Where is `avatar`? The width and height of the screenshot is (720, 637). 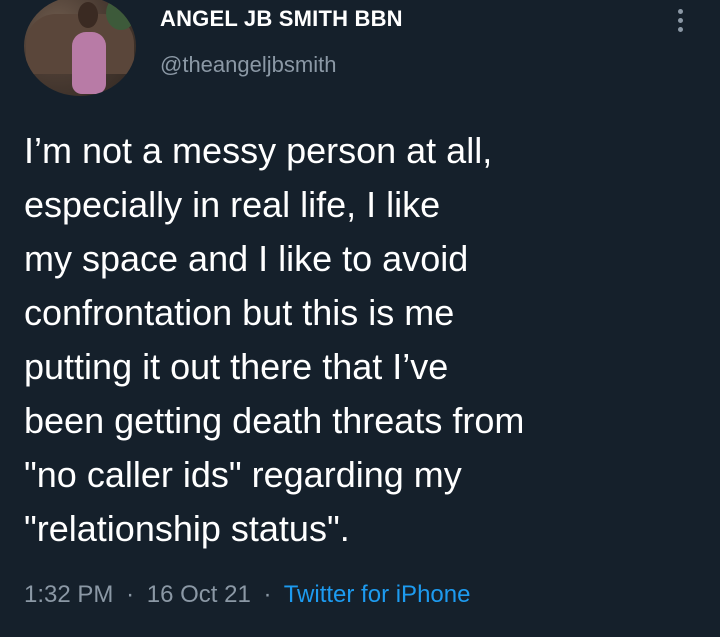
avatar is located at coordinates (80, 48).